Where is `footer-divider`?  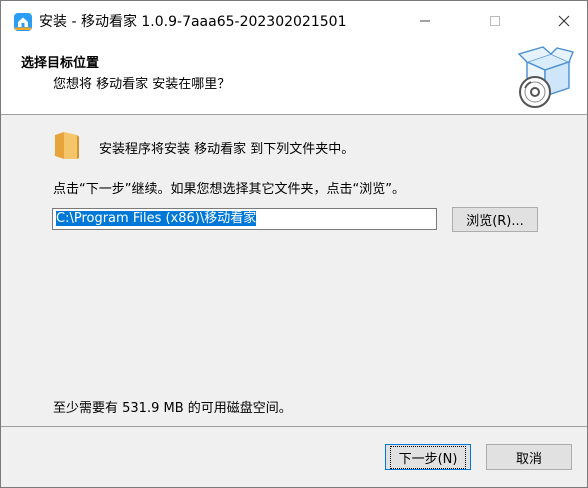
footer-divider is located at coordinates (294, 426).